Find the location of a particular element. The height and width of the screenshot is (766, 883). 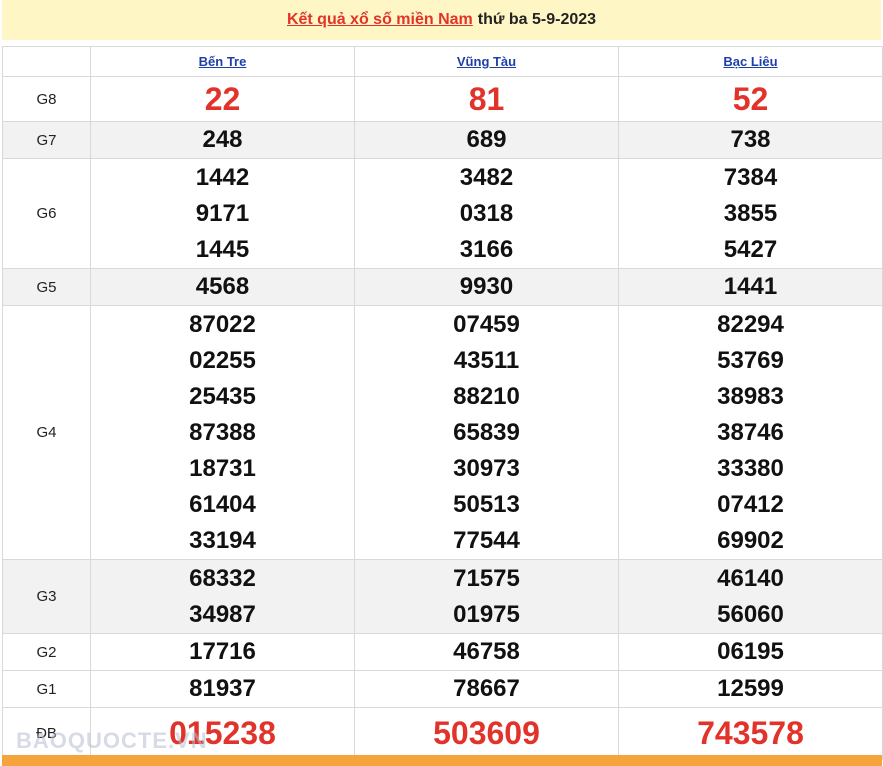

prize-number: 53769 is located at coordinates (750, 360).